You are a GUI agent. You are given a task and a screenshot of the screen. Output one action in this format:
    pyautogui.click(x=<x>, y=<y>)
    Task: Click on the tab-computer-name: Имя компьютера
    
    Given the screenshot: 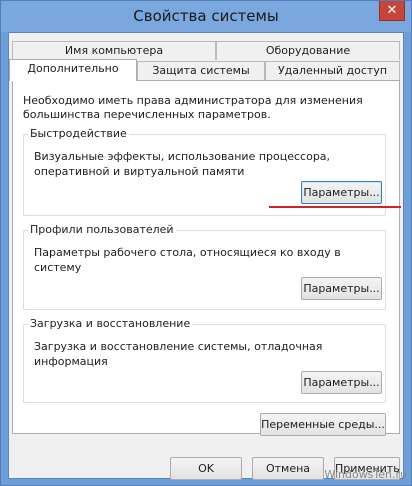 What is the action you would take?
    pyautogui.click(x=114, y=50)
    